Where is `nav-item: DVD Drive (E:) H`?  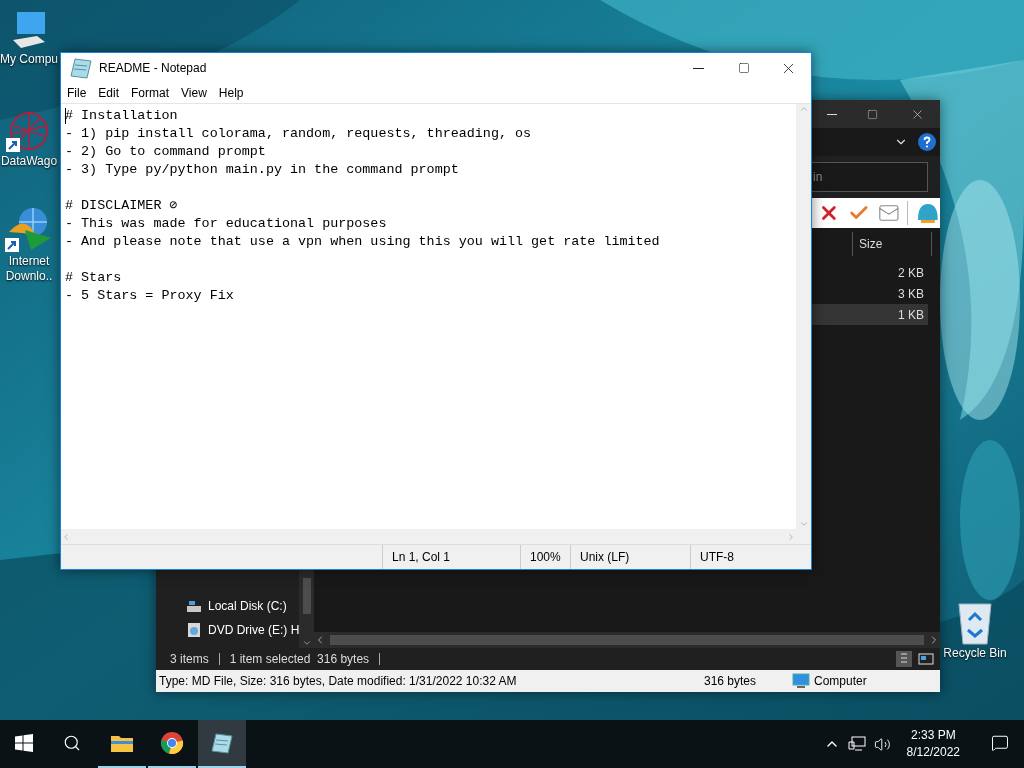
nav-item: DVD Drive (E:) H is located at coordinates (228, 630).